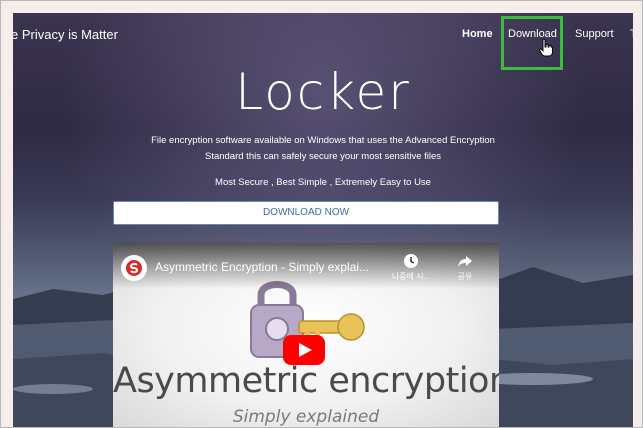 Image resolution: width=643 pixels, height=428 pixels. What do you see at coordinates (134, 268) in the screenshot?
I see `channel-logo-icon` at bounding box center [134, 268].